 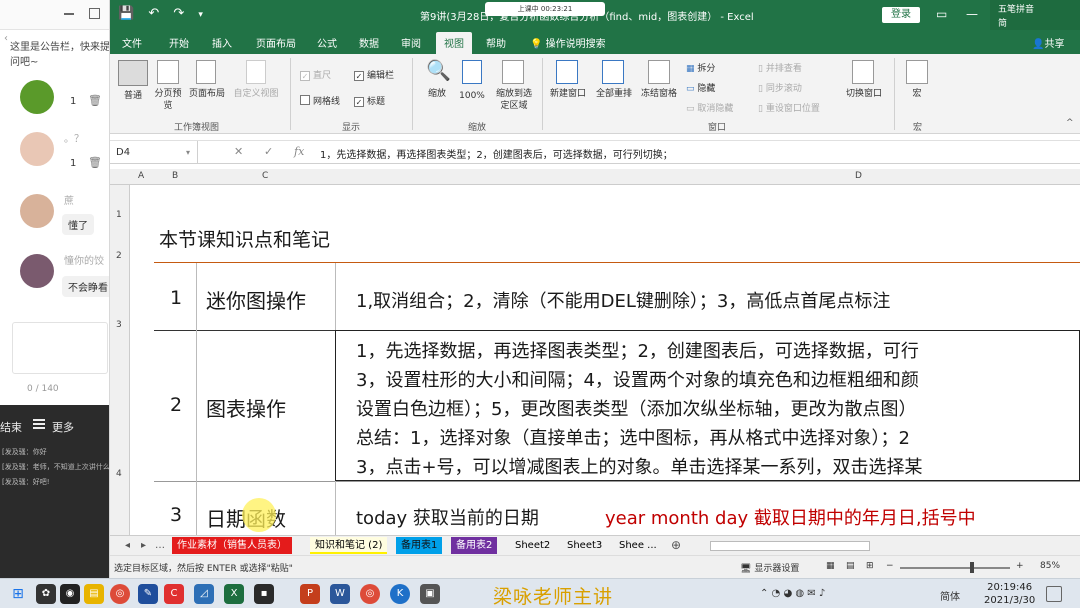 I want to click on tab-data: 数据, so click(x=369, y=42).